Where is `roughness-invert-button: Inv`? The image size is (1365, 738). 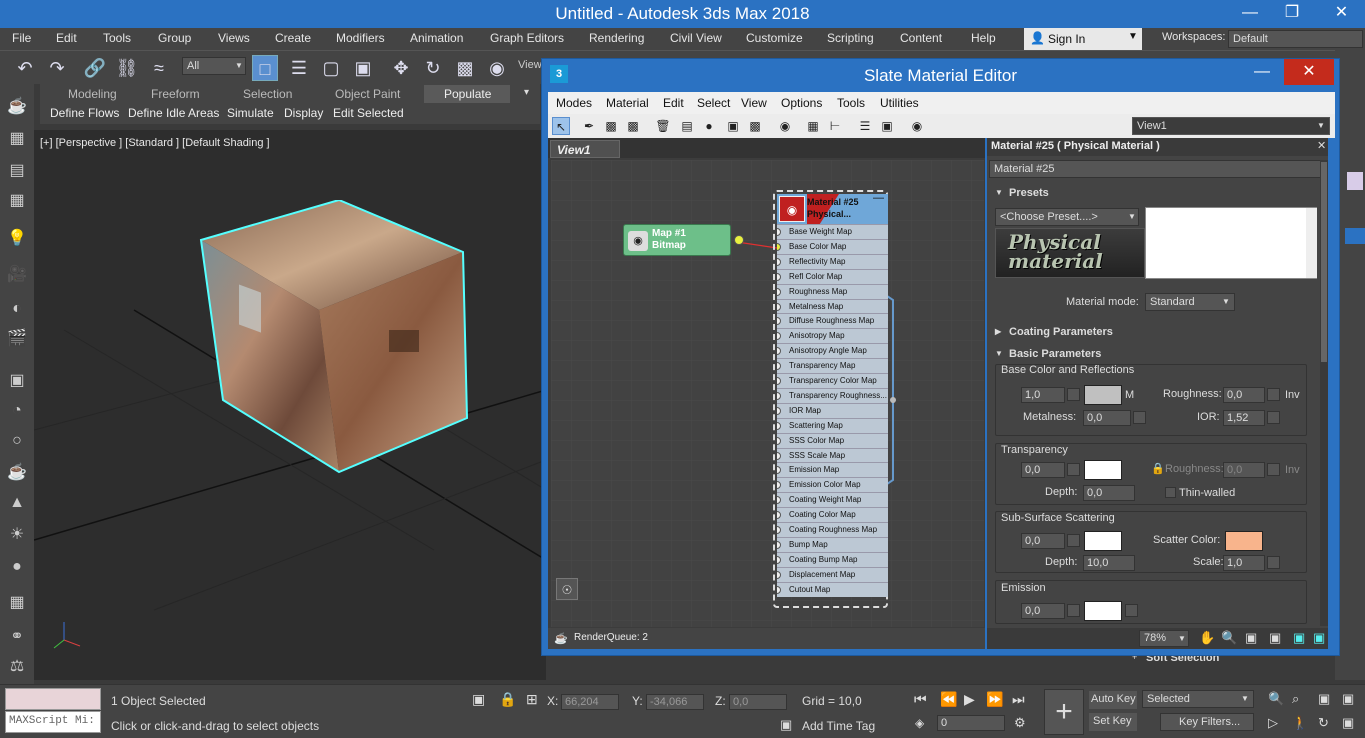
roughness-invert-button: Inv is located at coordinates (1292, 395).